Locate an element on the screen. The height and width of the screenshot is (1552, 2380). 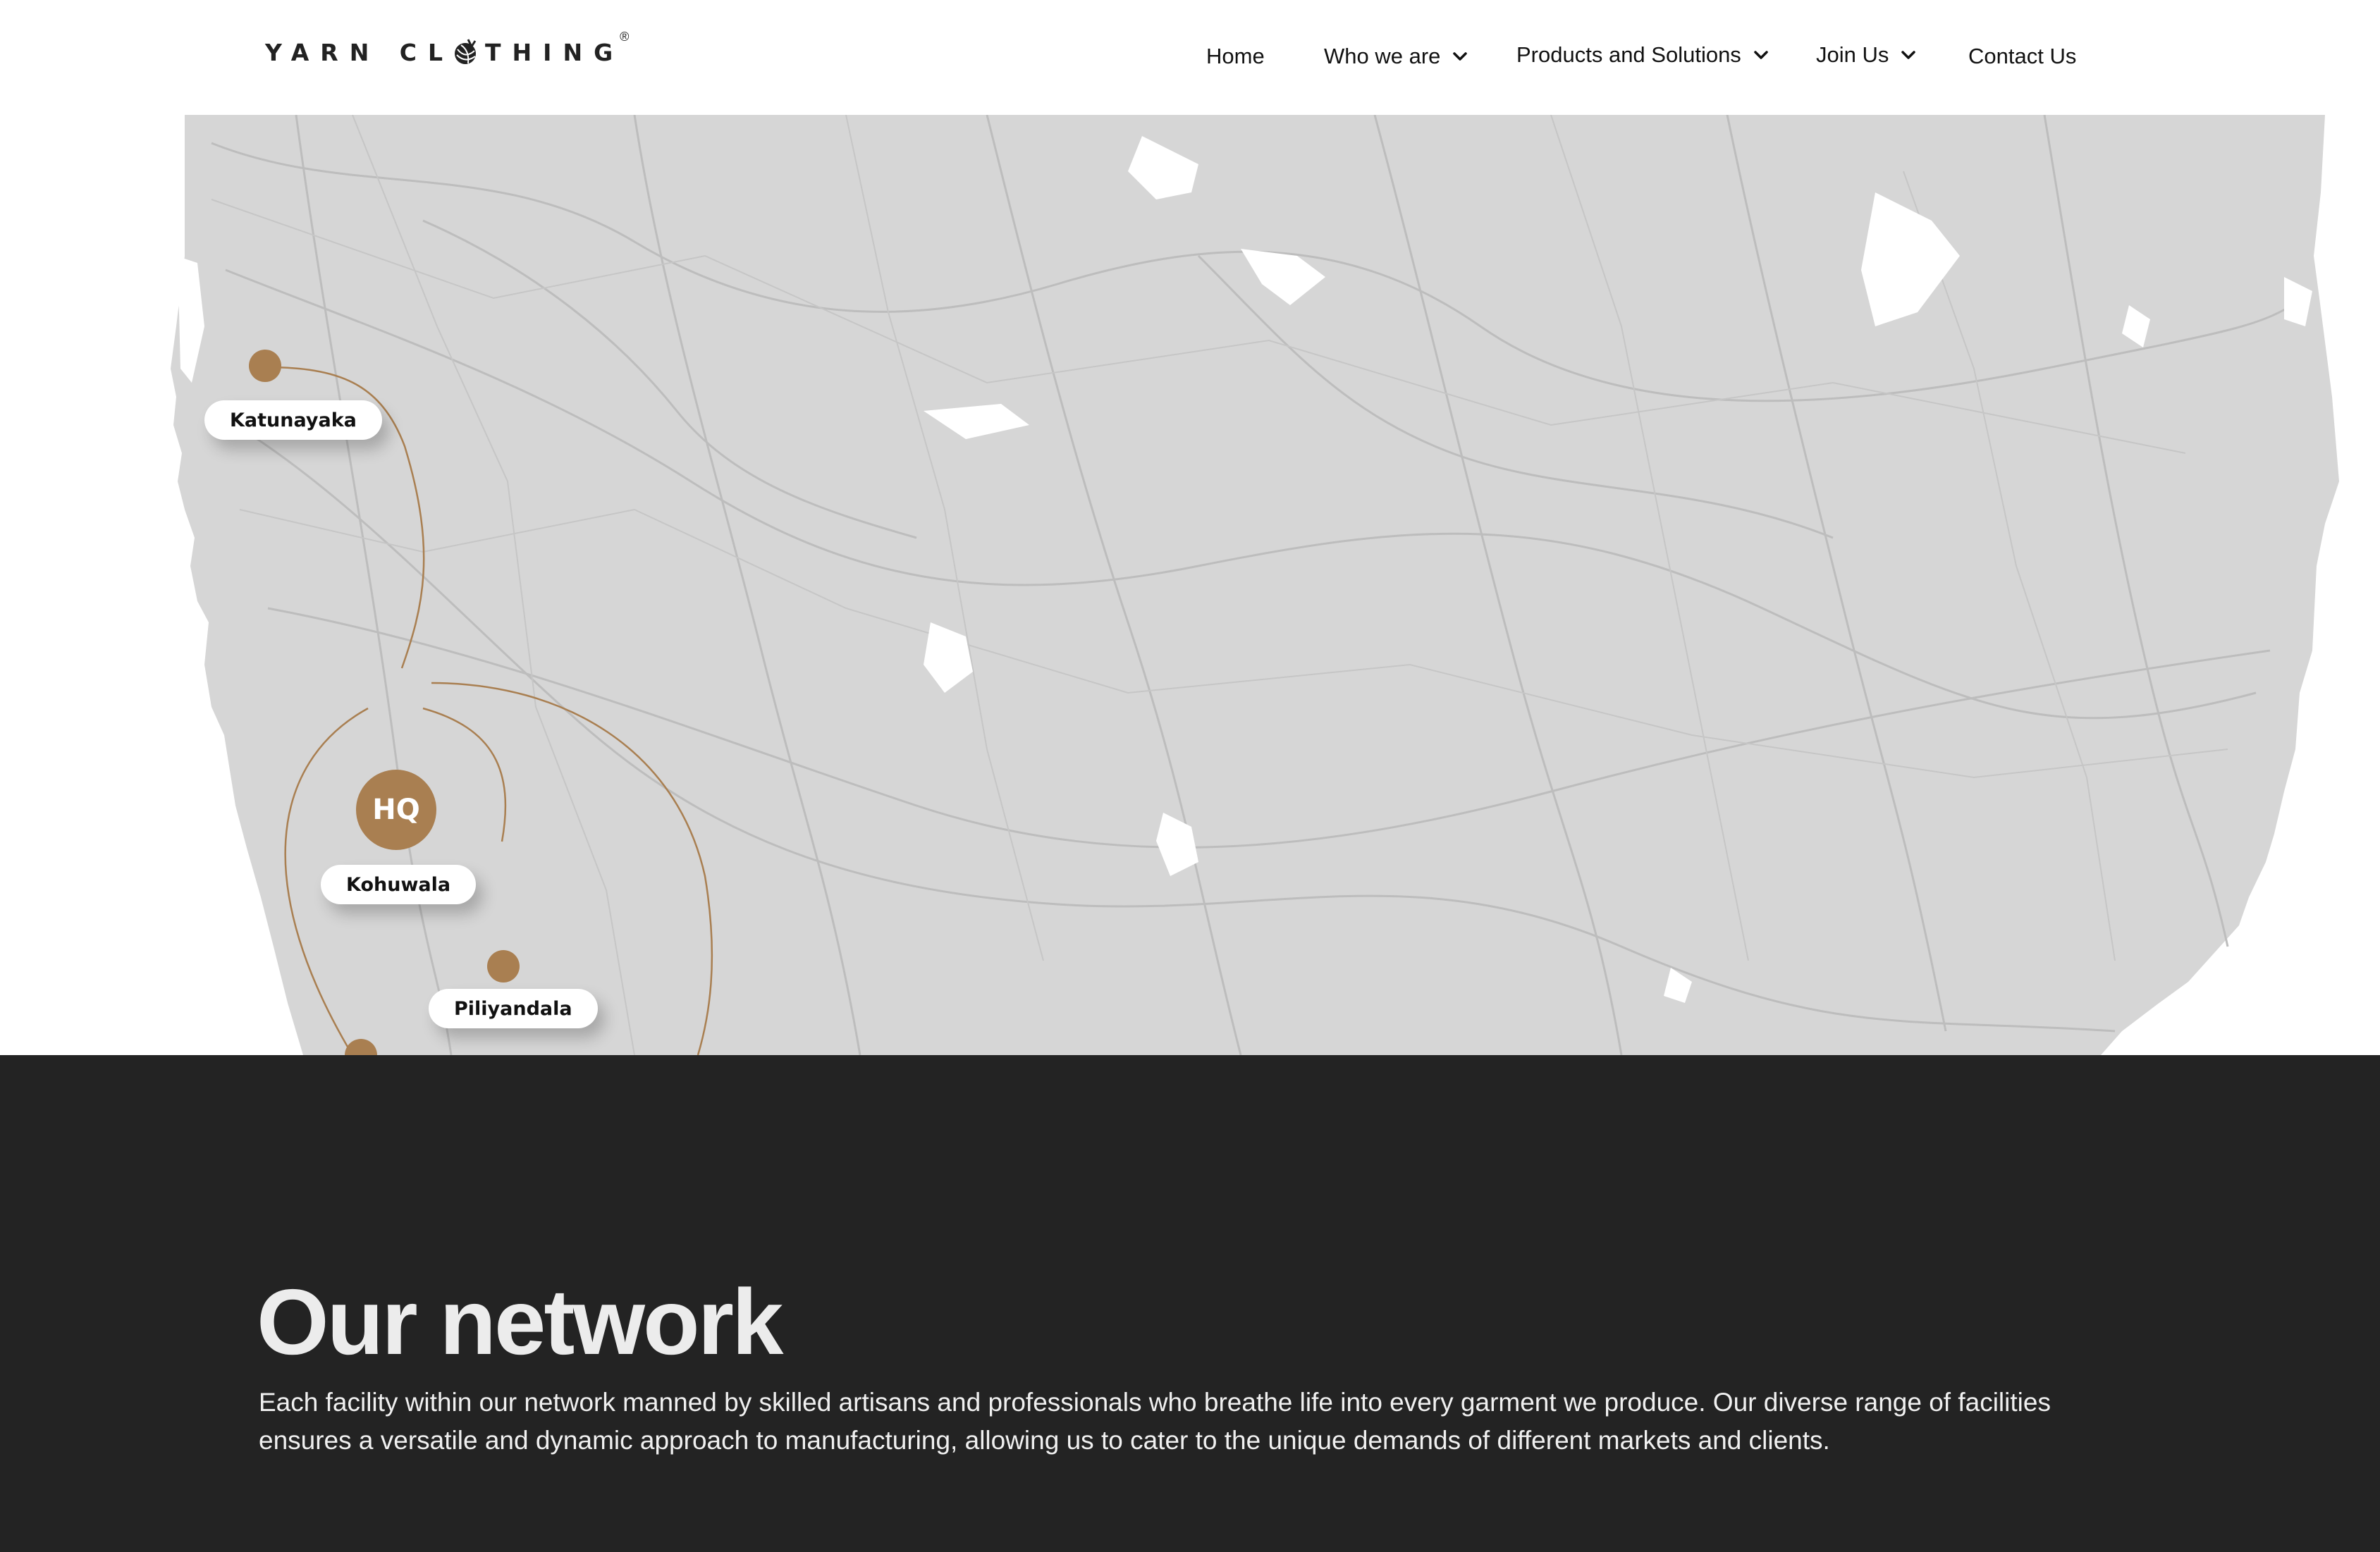
nav-contact-us: Contact Us is located at coordinates (2022, 56).